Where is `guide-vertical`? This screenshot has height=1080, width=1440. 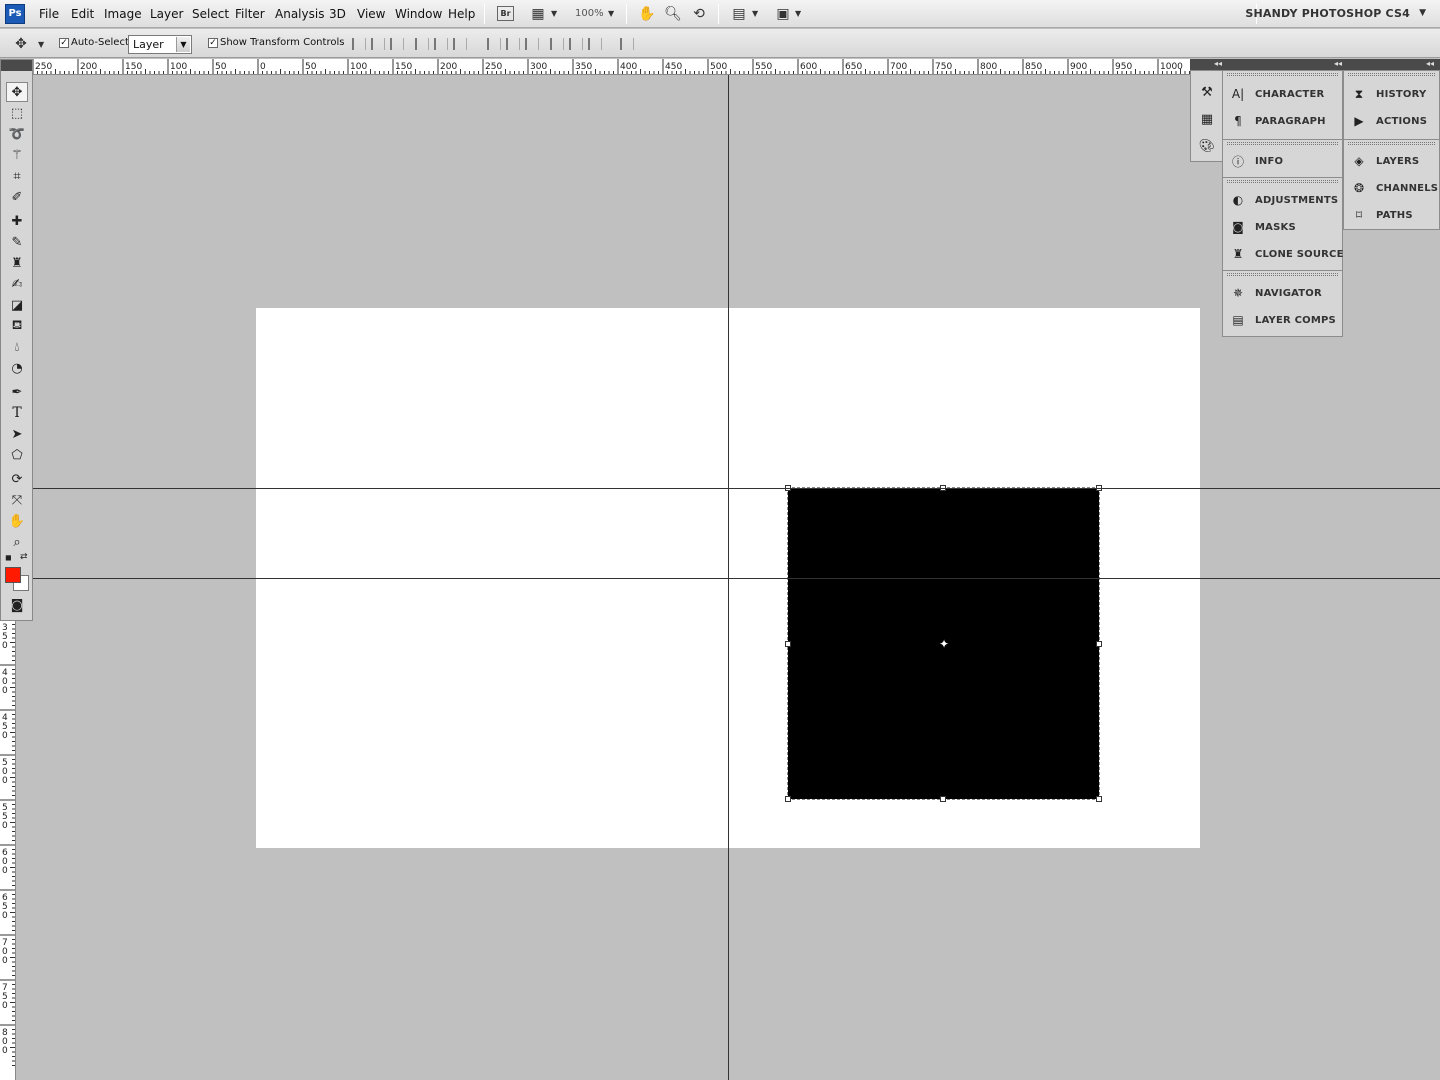
guide-vertical is located at coordinates (728, 577).